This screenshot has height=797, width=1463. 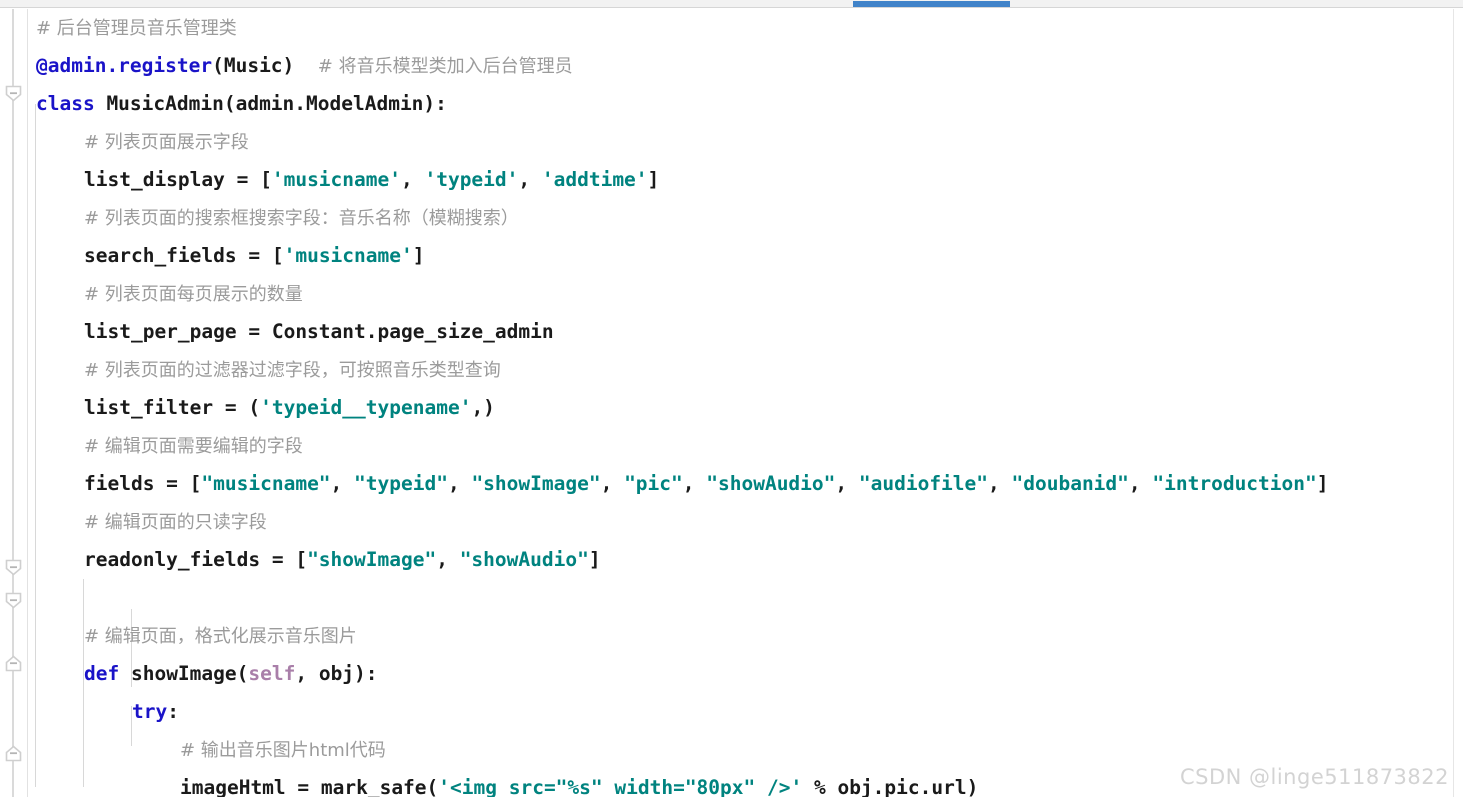 I want to click on token-default: , obj):, so click(x=336, y=673).